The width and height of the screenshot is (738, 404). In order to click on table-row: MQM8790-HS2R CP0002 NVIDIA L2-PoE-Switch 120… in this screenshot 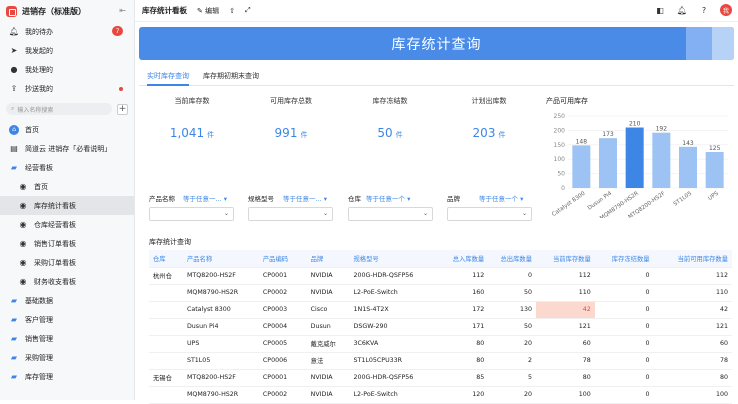, I will do `click(440, 394)`.